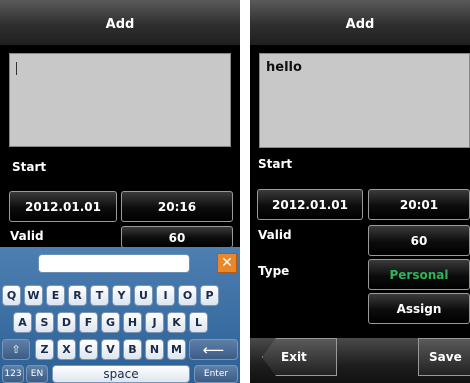  What do you see at coordinates (274, 271) in the screenshot?
I see `type-label: Type` at bounding box center [274, 271].